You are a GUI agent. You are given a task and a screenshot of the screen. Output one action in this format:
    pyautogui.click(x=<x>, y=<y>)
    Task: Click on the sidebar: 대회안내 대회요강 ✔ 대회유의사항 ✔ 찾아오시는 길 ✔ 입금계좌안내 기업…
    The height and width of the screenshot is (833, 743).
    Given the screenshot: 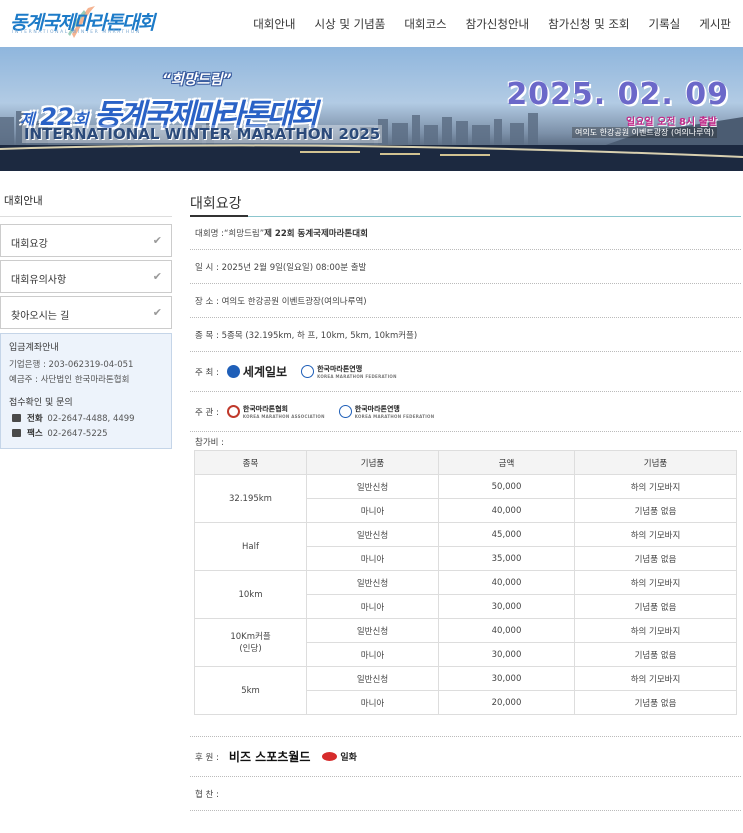 What is the action you would take?
    pyautogui.click(x=86, y=321)
    